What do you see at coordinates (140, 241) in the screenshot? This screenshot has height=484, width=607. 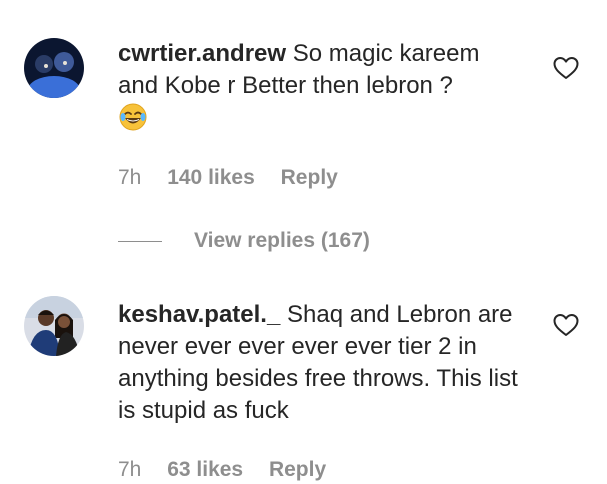 I see `divider-line` at bounding box center [140, 241].